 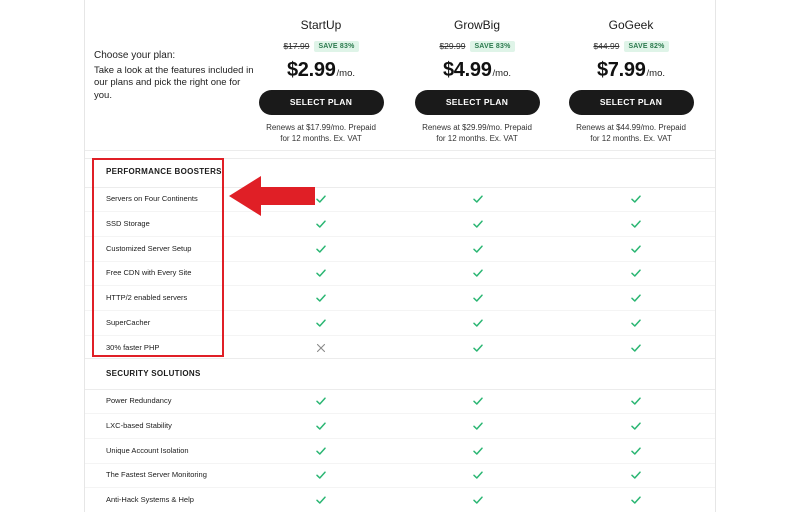 What do you see at coordinates (135, 55) in the screenshot?
I see `intro-title: Choose your plan:` at bounding box center [135, 55].